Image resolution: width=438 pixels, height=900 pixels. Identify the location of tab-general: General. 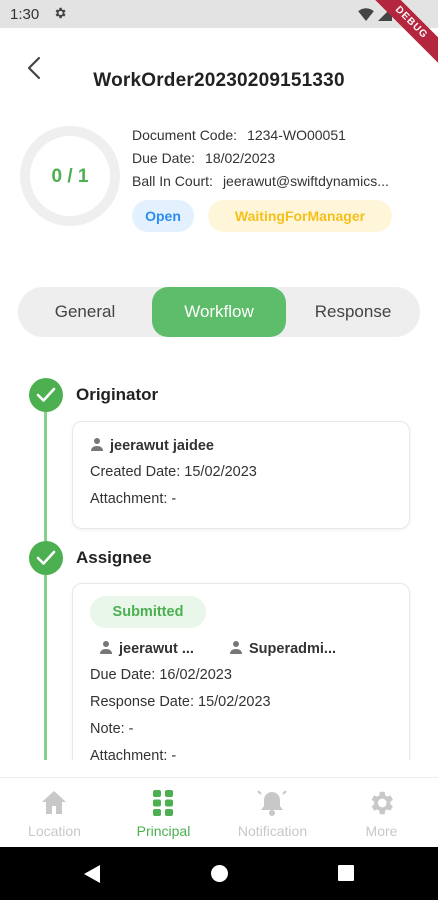
(85, 312).